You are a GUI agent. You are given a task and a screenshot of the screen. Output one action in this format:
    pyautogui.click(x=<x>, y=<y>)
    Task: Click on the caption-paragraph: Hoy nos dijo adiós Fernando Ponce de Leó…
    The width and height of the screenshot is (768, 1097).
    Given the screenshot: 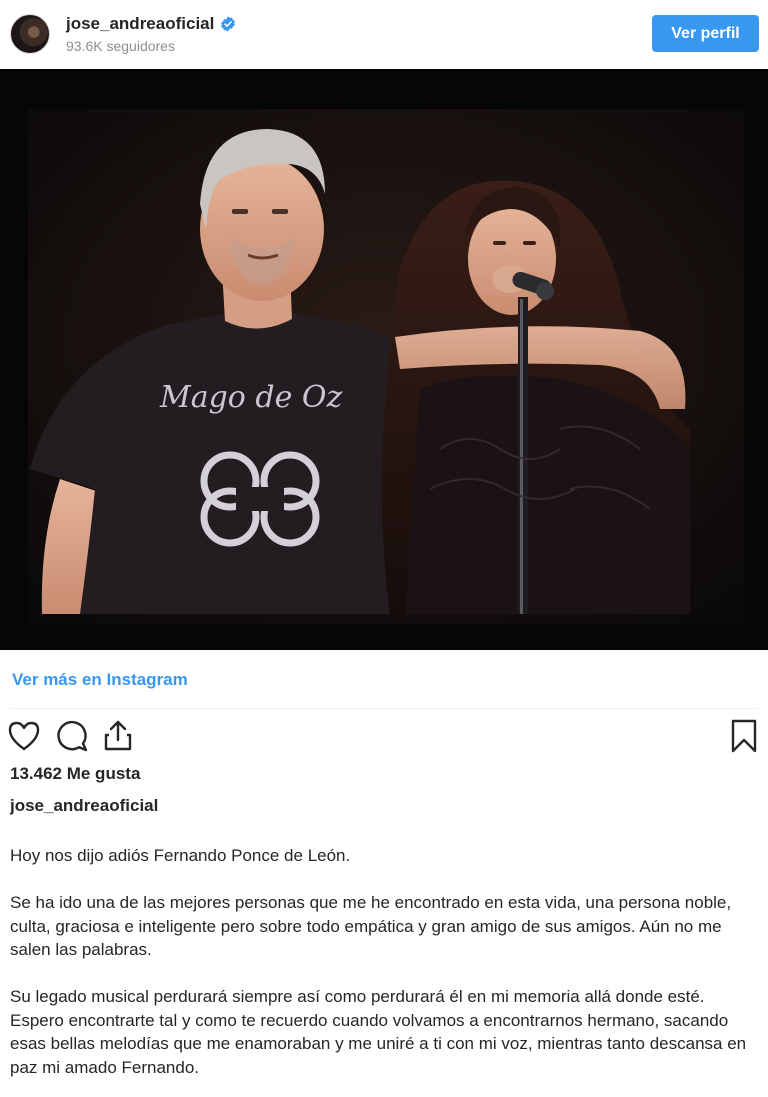 What is the action you would take?
    pyautogui.click(x=180, y=855)
    